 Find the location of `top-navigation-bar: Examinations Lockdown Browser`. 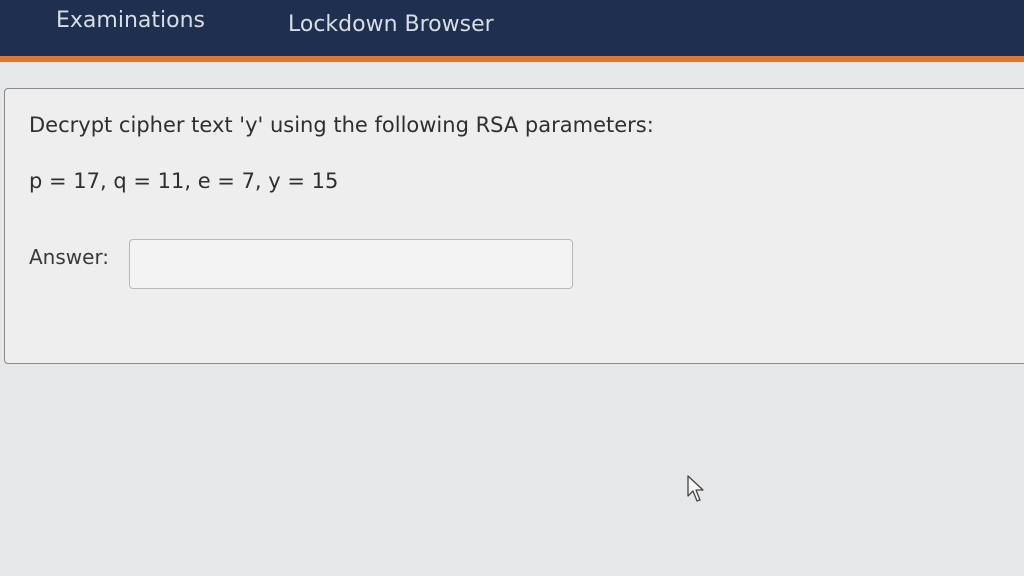

top-navigation-bar: Examinations Lockdown Browser is located at coordinates (512, 28).